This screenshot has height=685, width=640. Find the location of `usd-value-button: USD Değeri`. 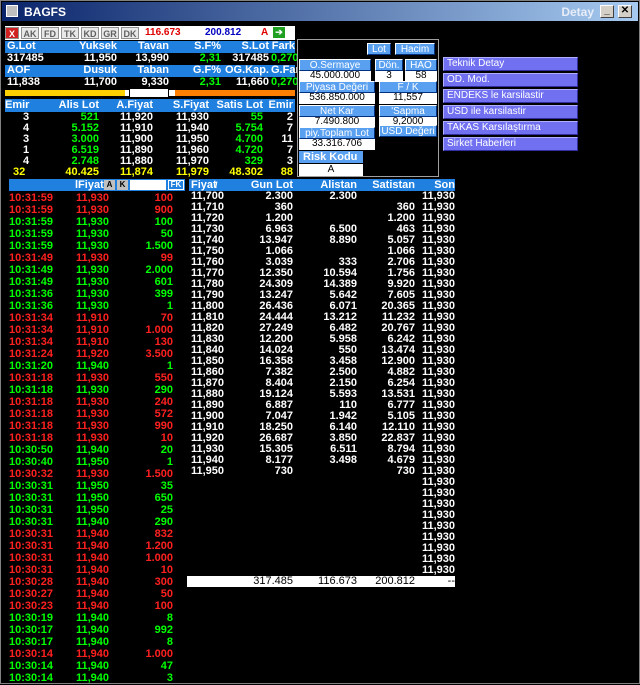

usd-value-button: USD Değeri is located at coordinates (408, 131).